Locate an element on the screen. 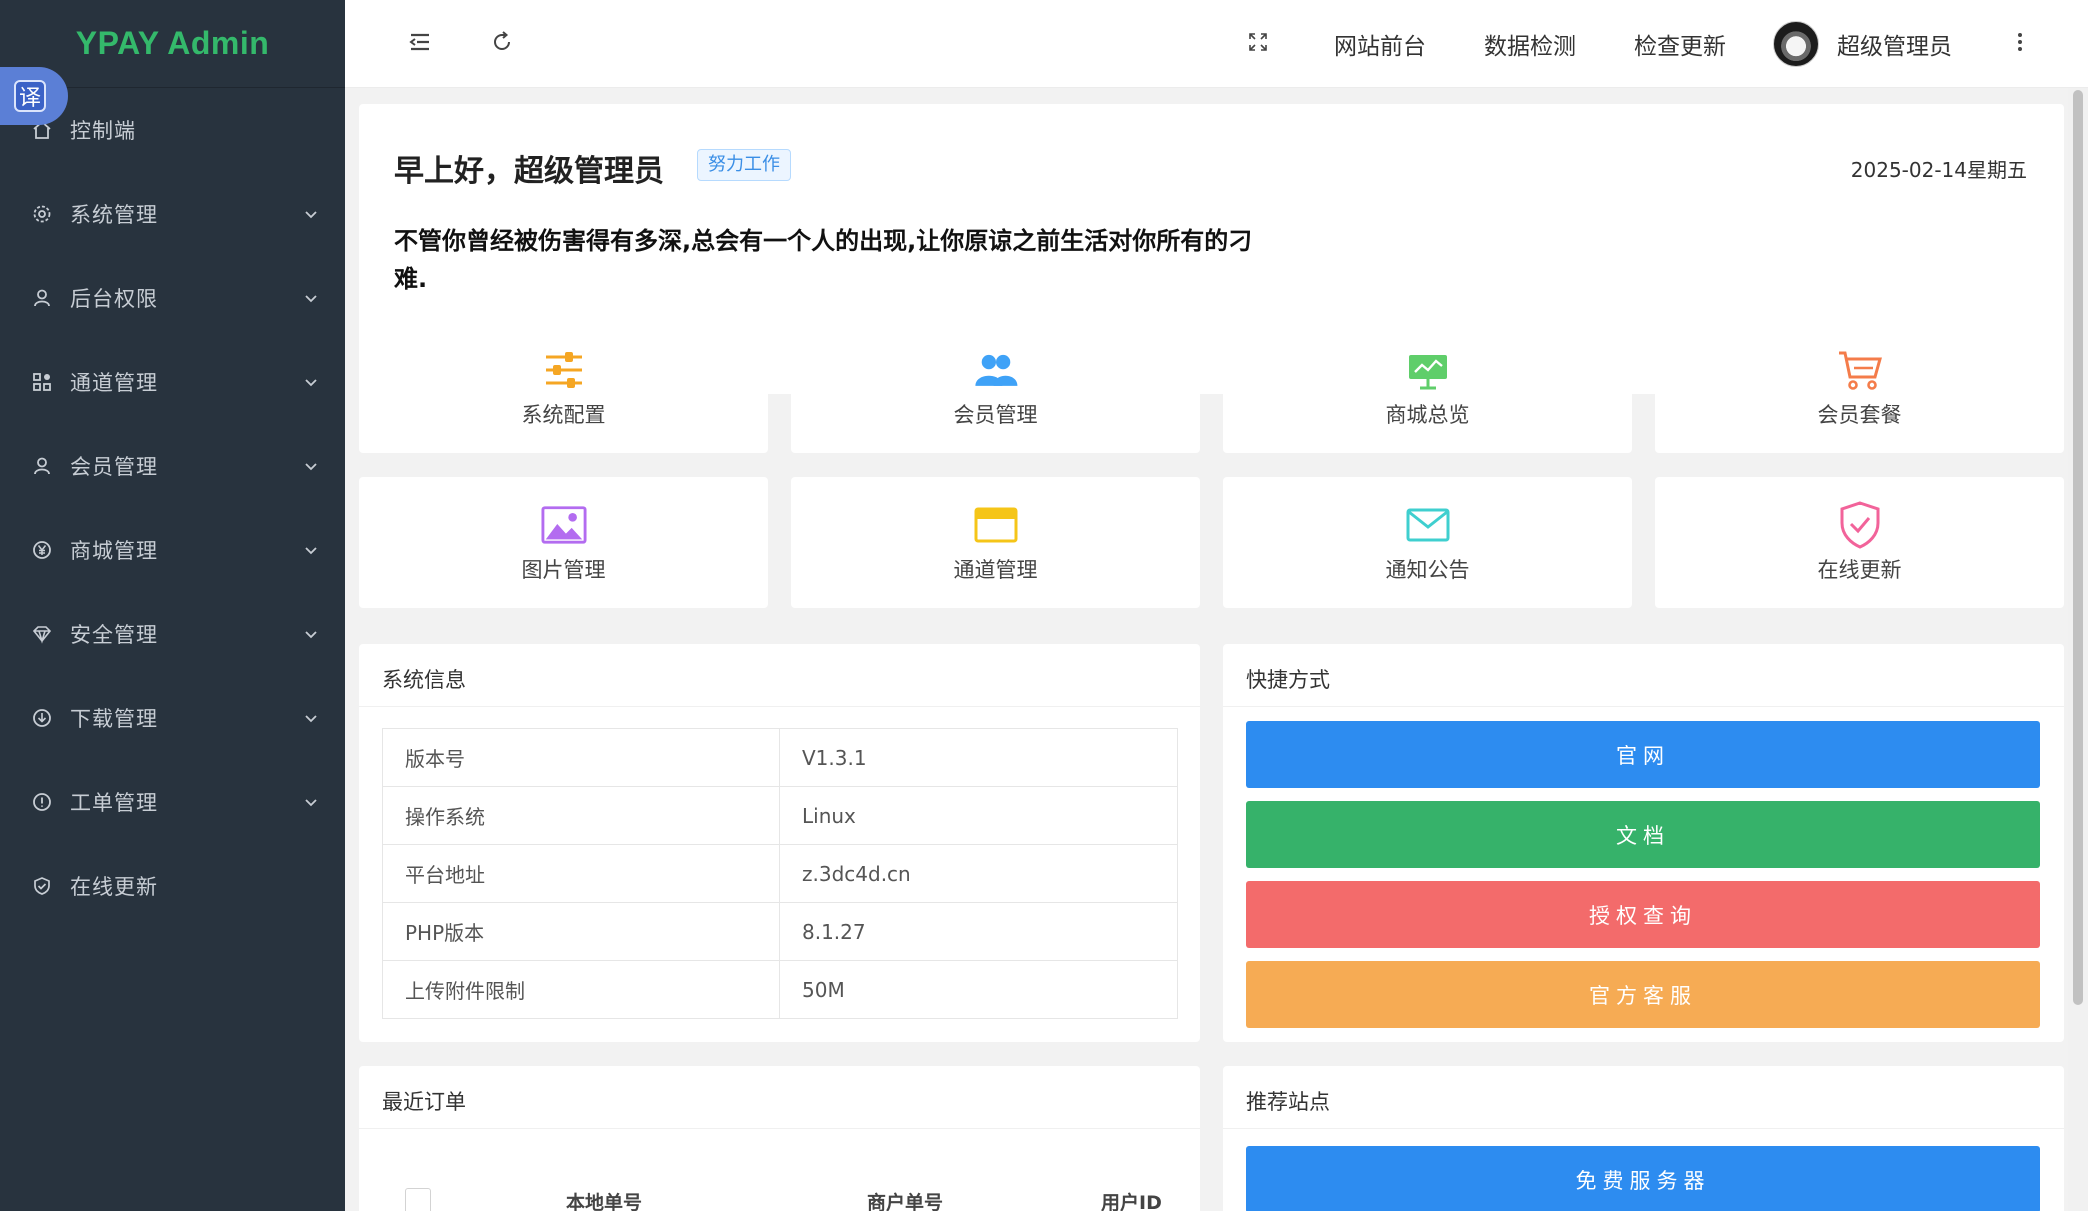  scrollbar-thumb is located at coordinates (2078, 547).